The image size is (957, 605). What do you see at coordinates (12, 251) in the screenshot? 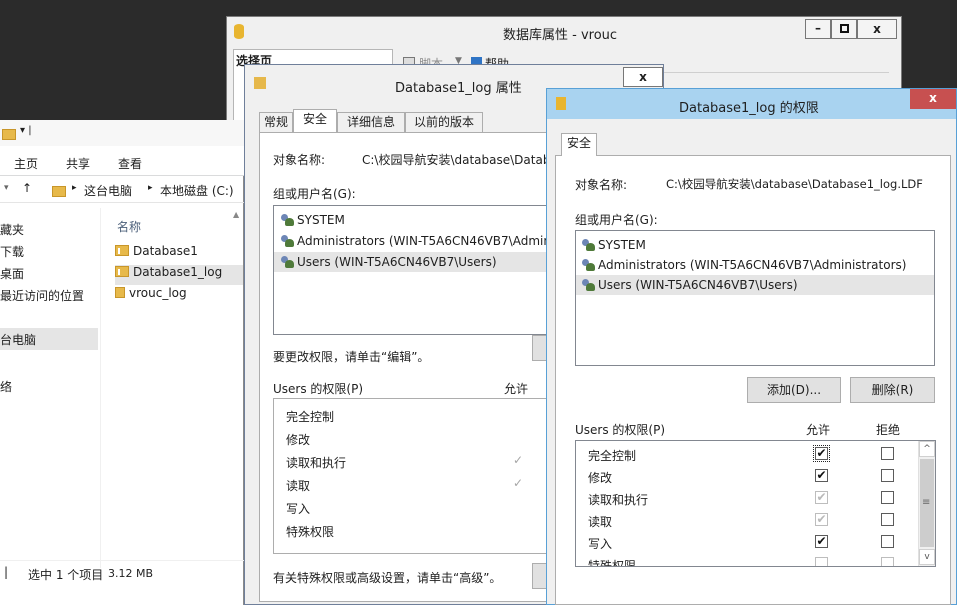
I see `nav-item-downloads: 下载` at bounding box center [12, 251].